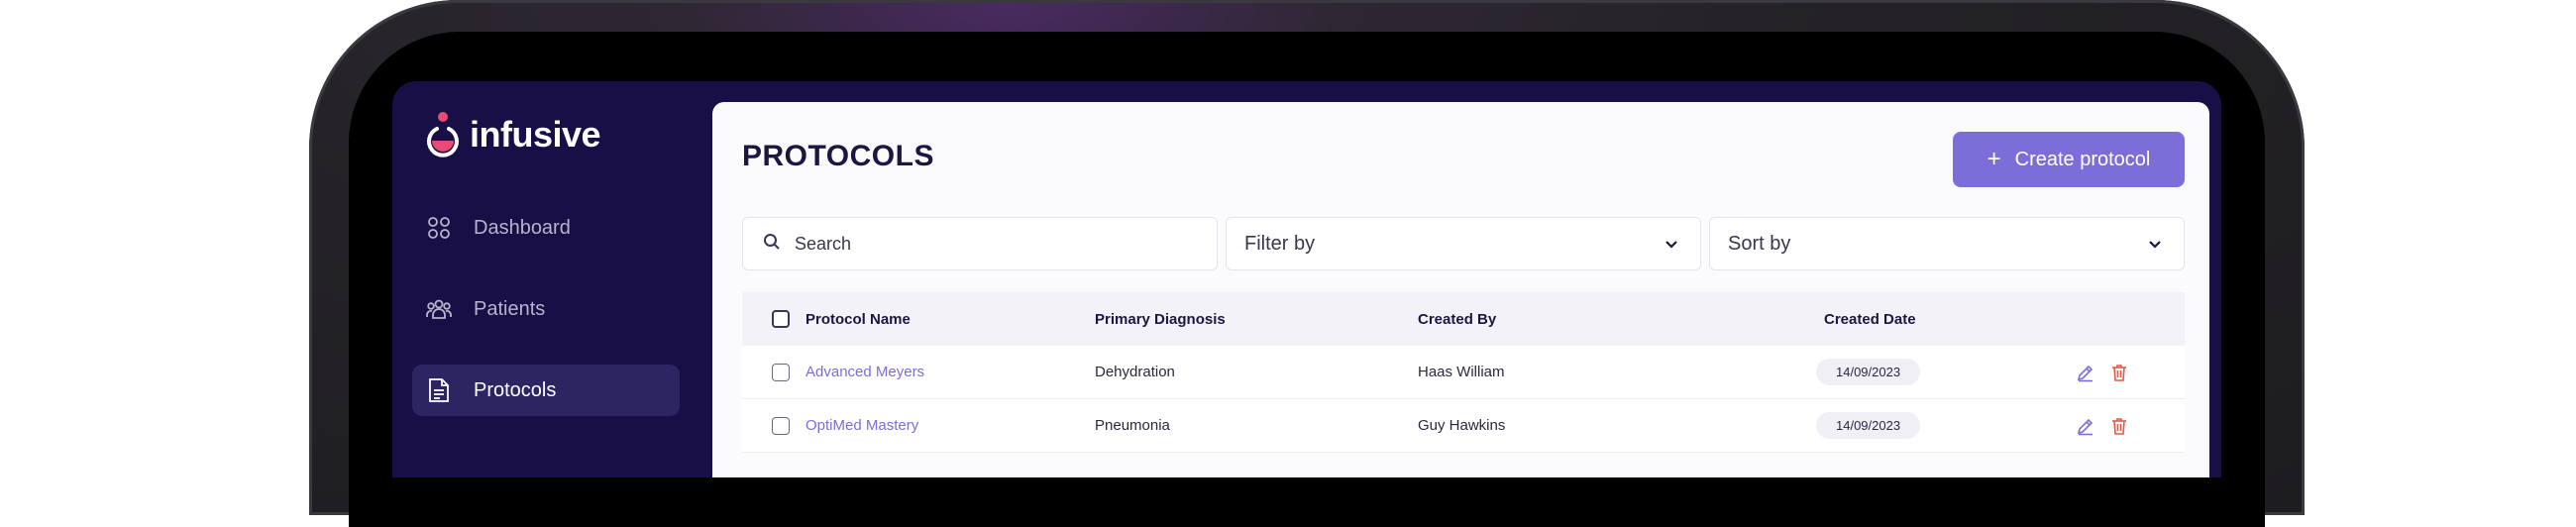 The image size is (2576, 527). What do you see at coordinates (864, 372) in the screenshot?
I see `protocol-name-link: Advanced Meyers` at bounding box center [864, 372].